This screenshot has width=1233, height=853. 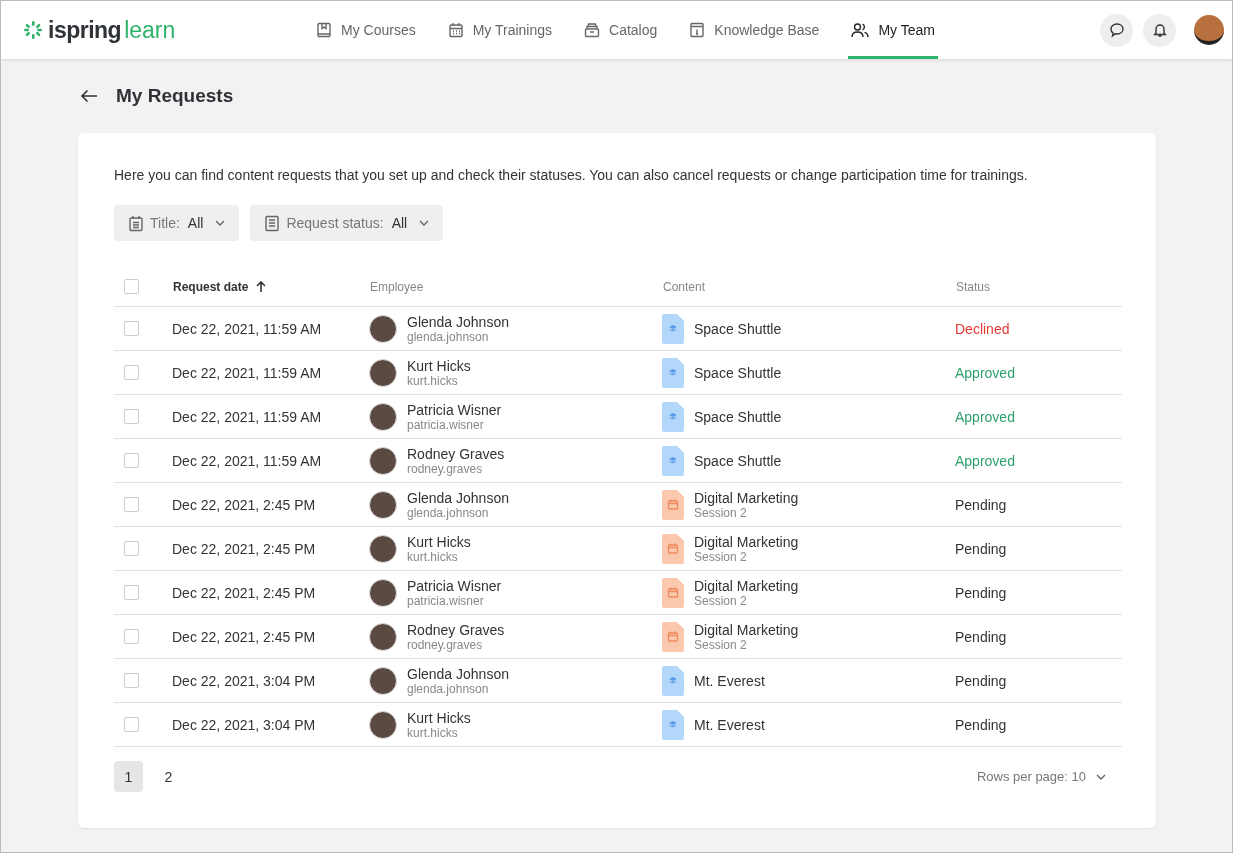 What do you see at coordinates (455, 30) in the screenshot?
I see `calendar-icon` at bounding box center [455, 30].